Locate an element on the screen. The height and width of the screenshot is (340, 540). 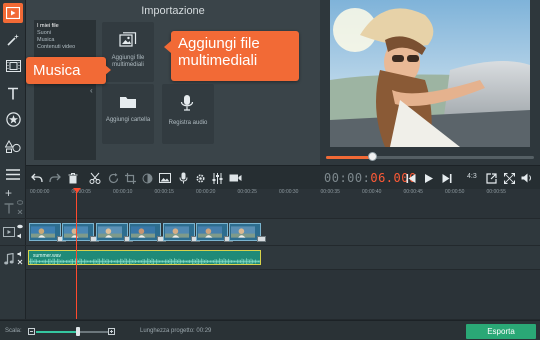
title-track-lane is located at coordinates (283, 208).